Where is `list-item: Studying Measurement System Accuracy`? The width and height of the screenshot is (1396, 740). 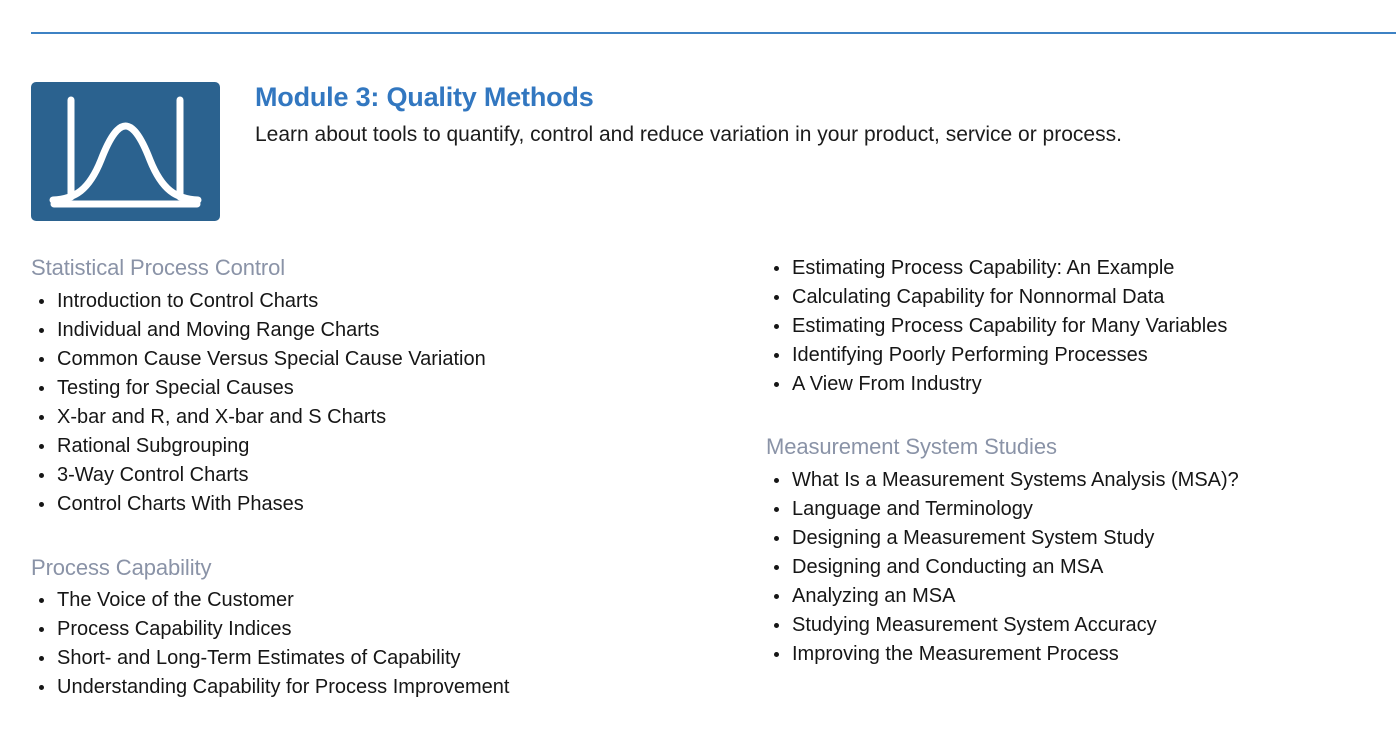
list-item: Studying Measurement System Accuracy is located at coordinates (1076, 625).